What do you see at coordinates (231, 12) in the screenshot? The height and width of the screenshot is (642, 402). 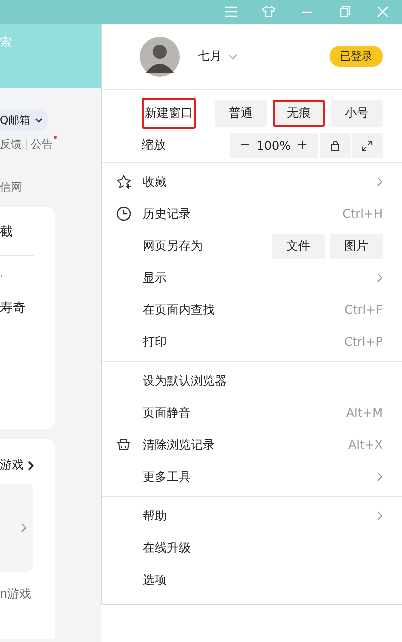 I see `menu-icon` at bounding box center [231, 12].